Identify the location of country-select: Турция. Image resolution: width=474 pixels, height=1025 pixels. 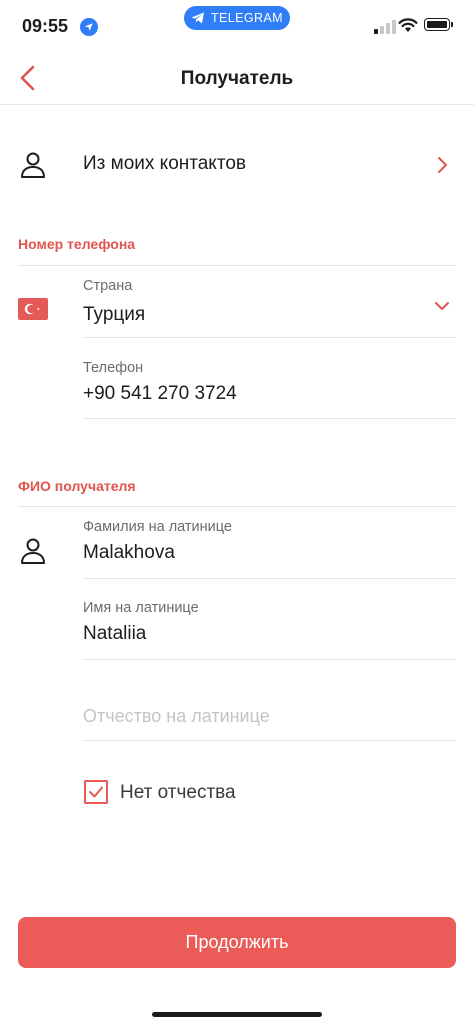
(253, 317).